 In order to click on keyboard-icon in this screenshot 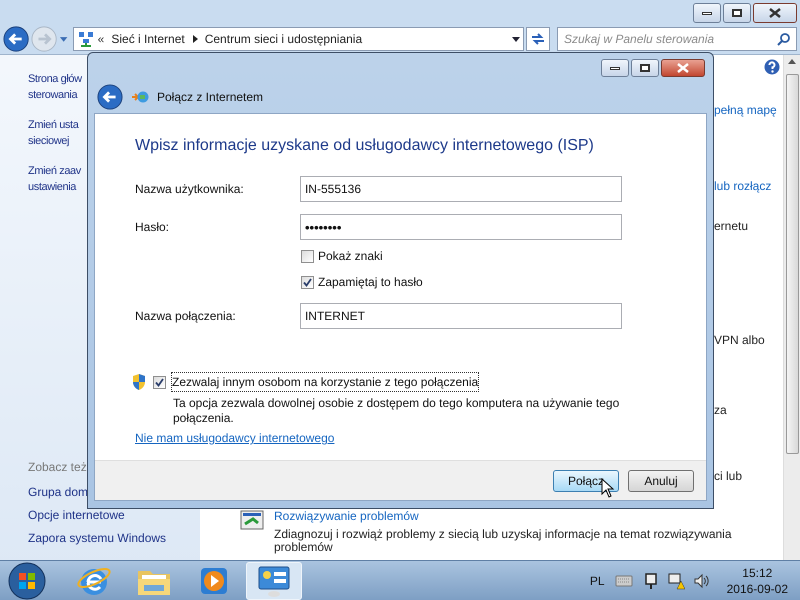, I will do `click(623, 580)`.